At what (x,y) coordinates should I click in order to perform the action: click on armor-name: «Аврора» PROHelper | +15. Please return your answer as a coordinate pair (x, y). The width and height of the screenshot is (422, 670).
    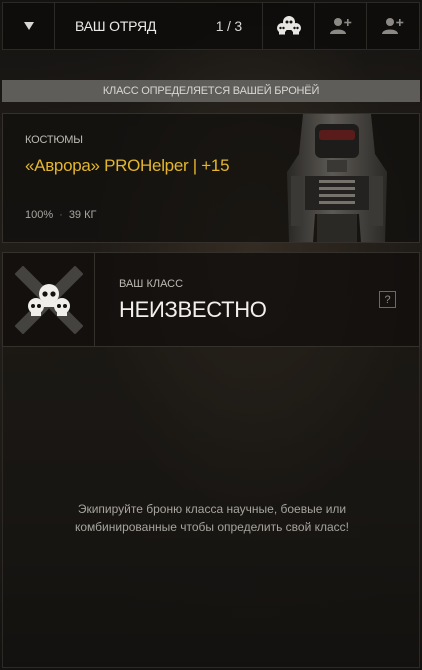
    Looking at the image, I should click on (127, 165).